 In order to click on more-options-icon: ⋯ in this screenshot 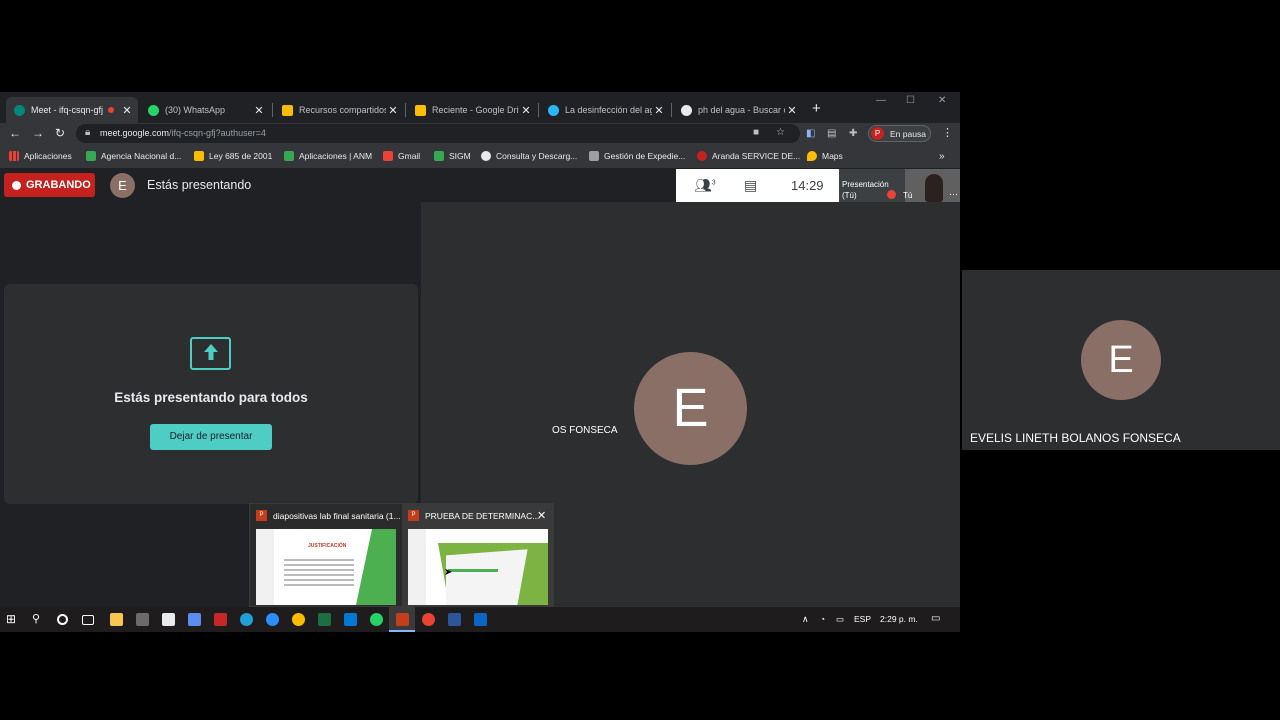, I will do `click(953, 194)`.